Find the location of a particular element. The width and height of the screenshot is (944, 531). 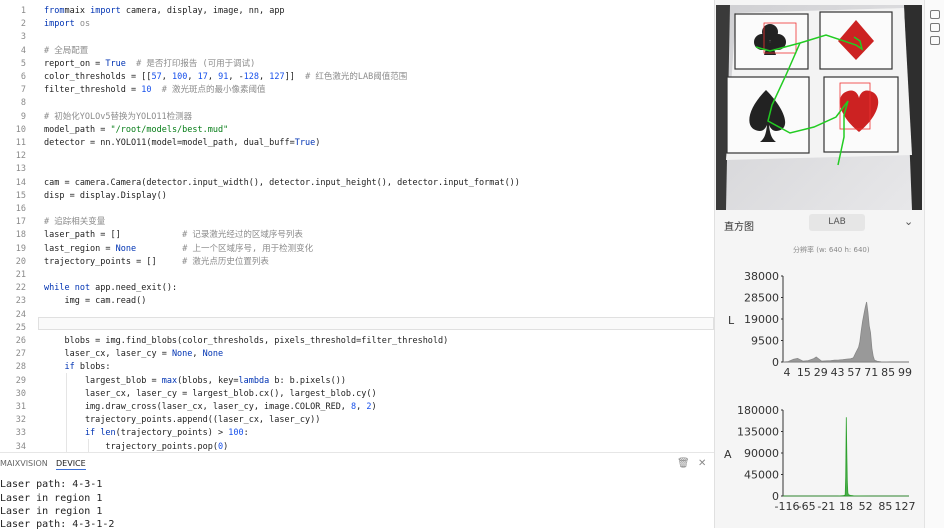

code-line: 5 report_on = True # 是否打印报告 (可用于调试) is located at coordinates (357, 64).